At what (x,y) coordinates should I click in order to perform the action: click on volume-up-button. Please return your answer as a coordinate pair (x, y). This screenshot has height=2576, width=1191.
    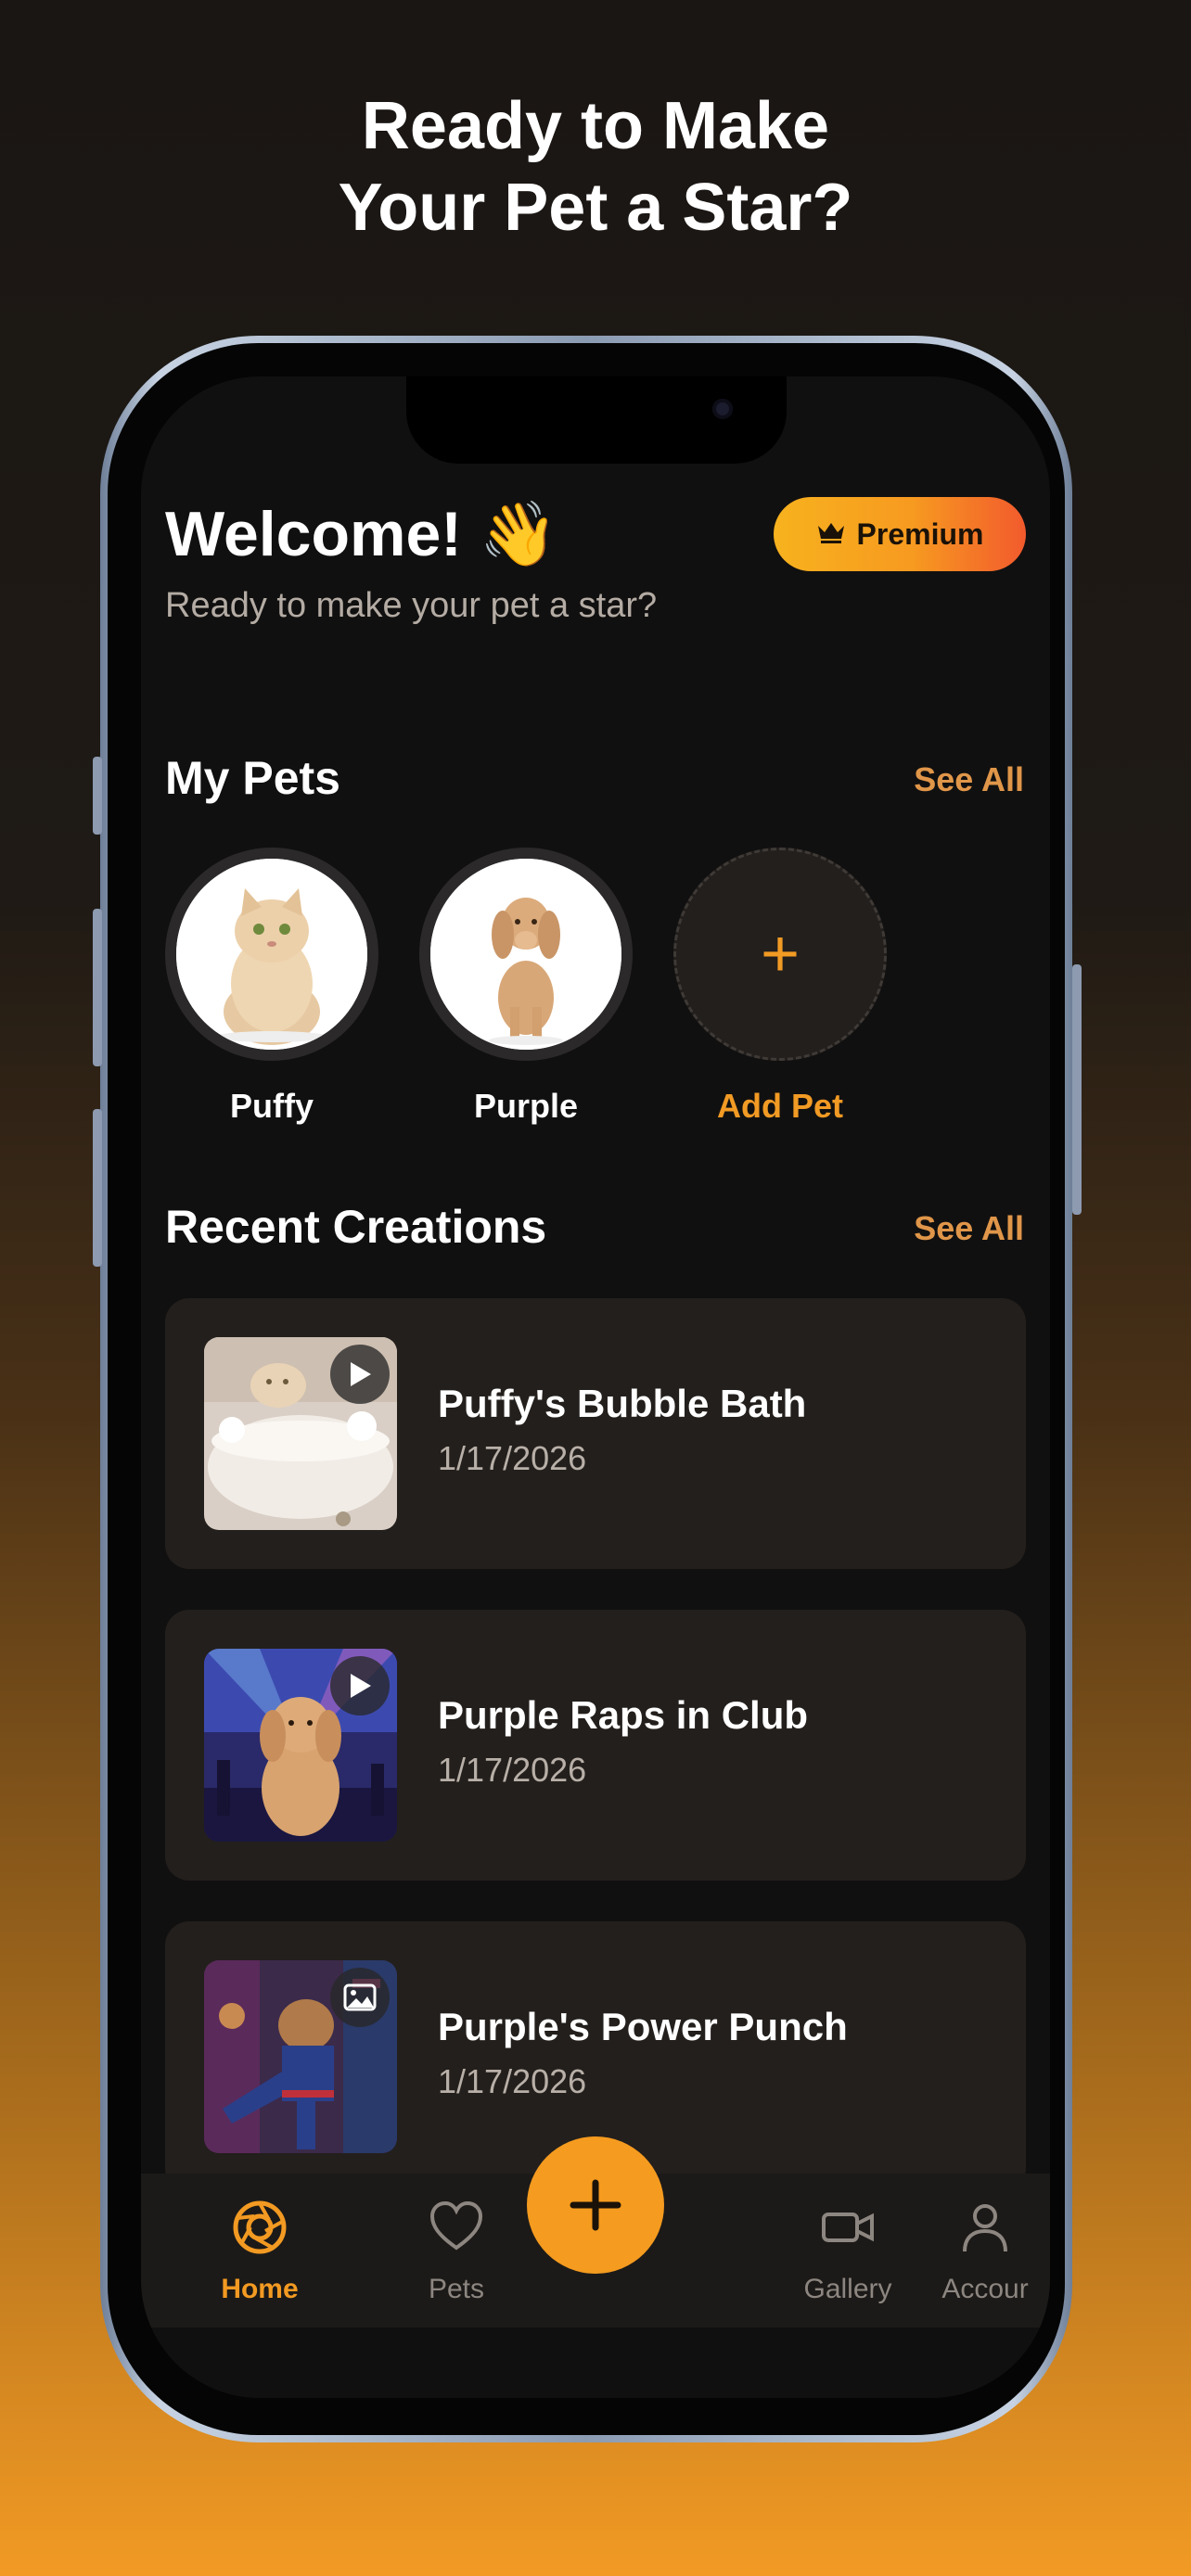
    Looking at the image, I should click on (97, 988).